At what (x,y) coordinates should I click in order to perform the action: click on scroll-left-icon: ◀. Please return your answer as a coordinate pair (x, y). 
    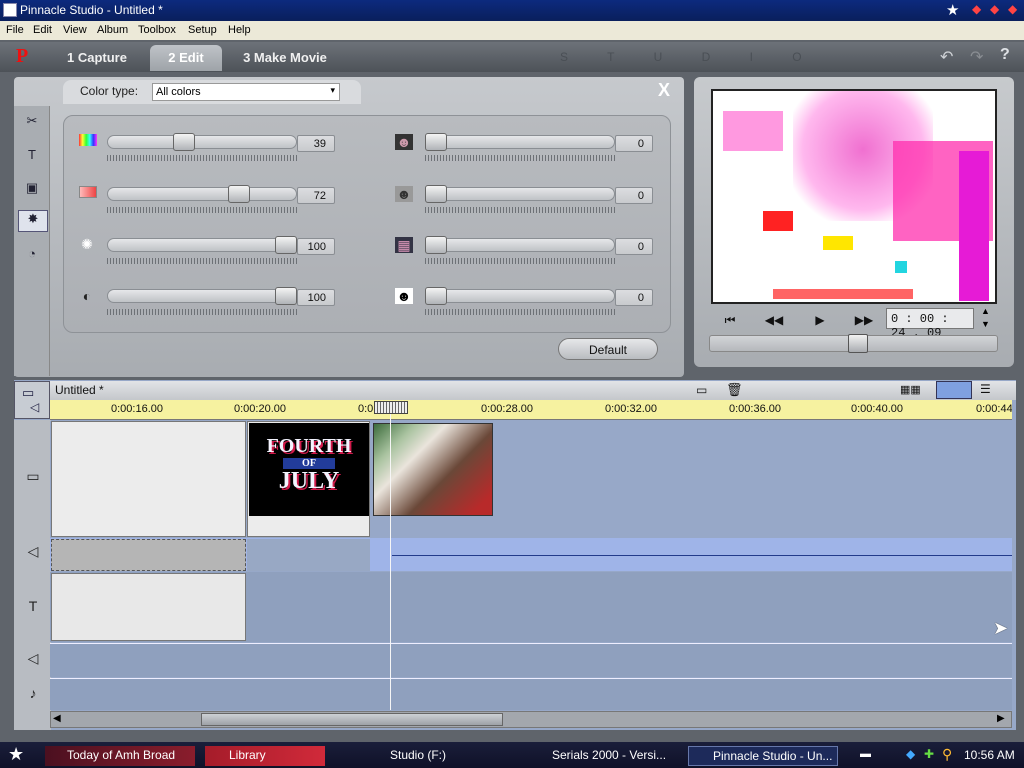
    Looking at the image, I should click on (57, 718).